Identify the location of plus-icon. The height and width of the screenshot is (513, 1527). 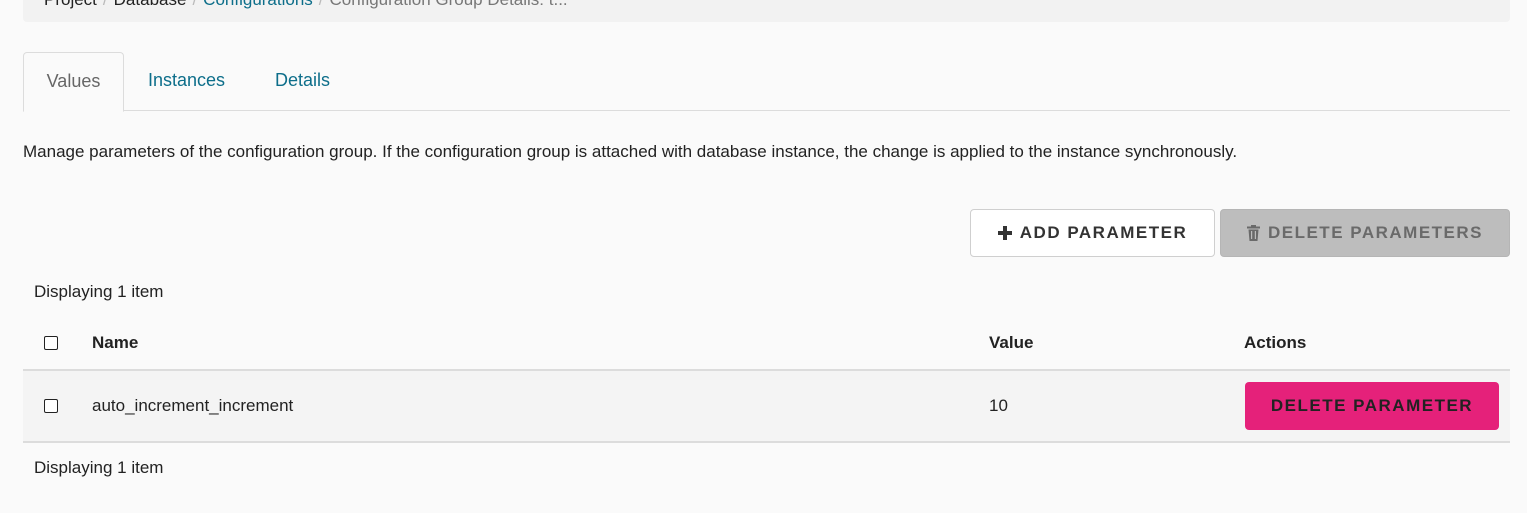
(1004, 233).